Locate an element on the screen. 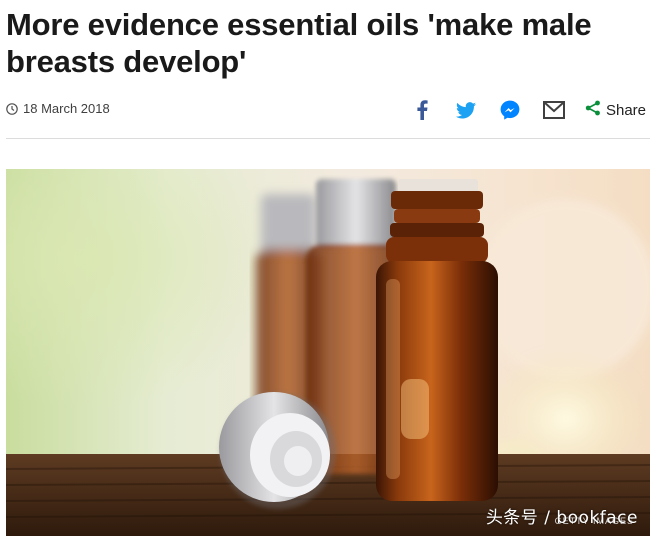  share-label: Share is located at coordinates (625, 110).